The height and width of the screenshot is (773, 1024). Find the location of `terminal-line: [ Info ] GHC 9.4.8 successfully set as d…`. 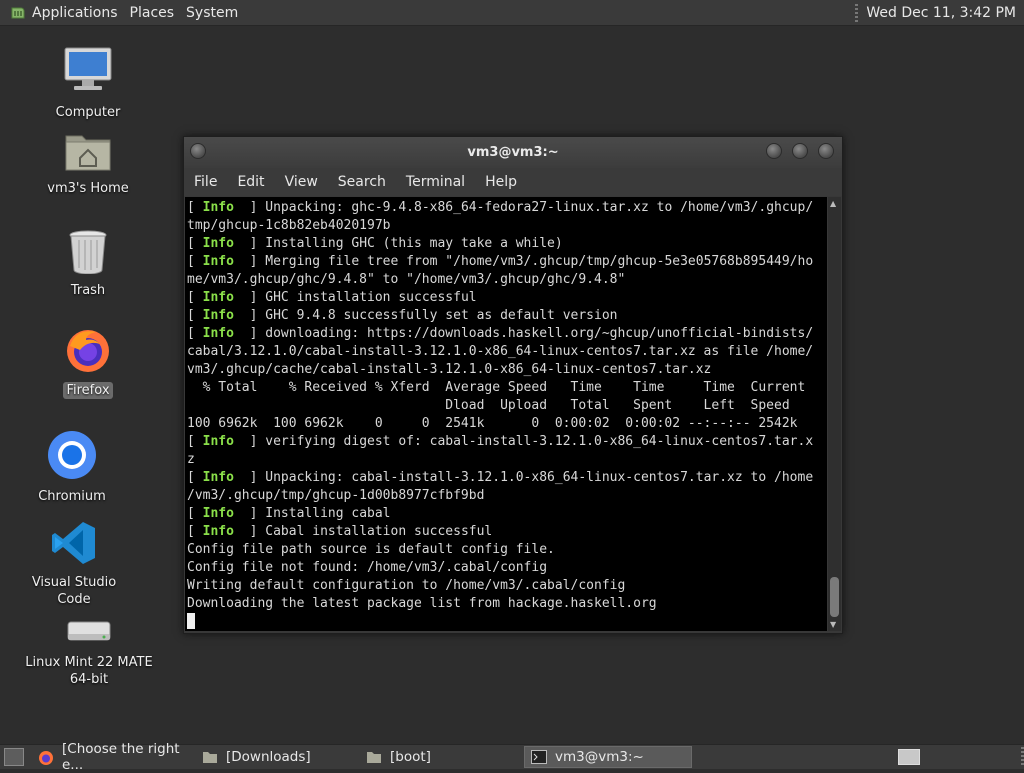

terminal-line: [ Info ] GHC 9.4.8 successfully set as d… is located at coordinates (507, 316).